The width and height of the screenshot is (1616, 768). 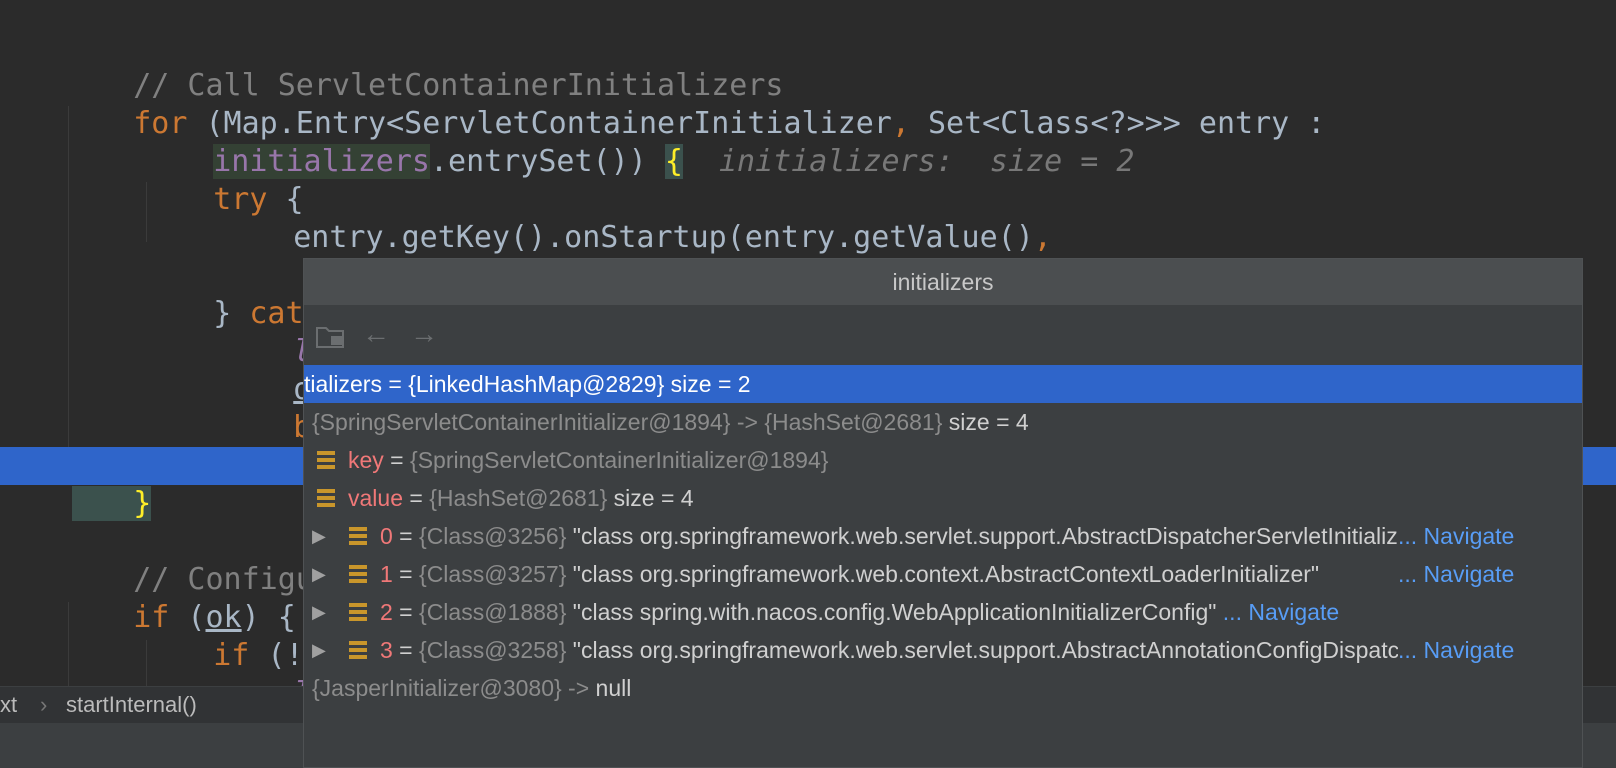 What do you see at coordinates (386, 574) in the screenshot?
I see `var-name: 1` at bounding box center [386, 574].